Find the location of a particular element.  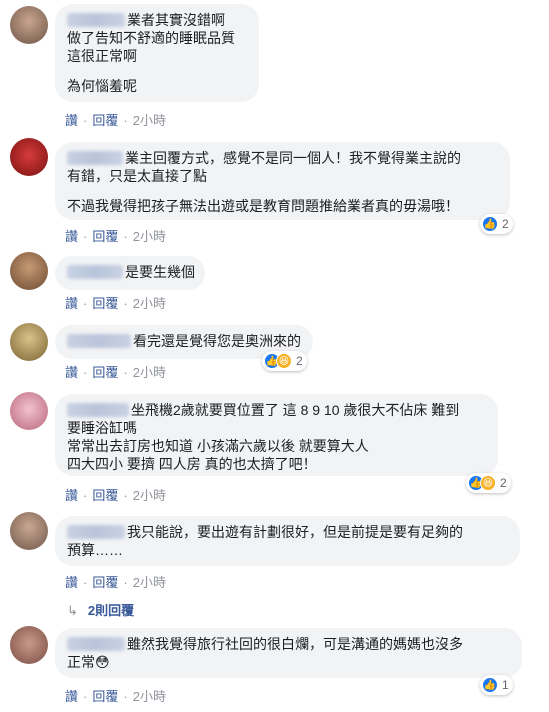

comment-bubble: 是要生幾個 is located at coordinates (130, 273).